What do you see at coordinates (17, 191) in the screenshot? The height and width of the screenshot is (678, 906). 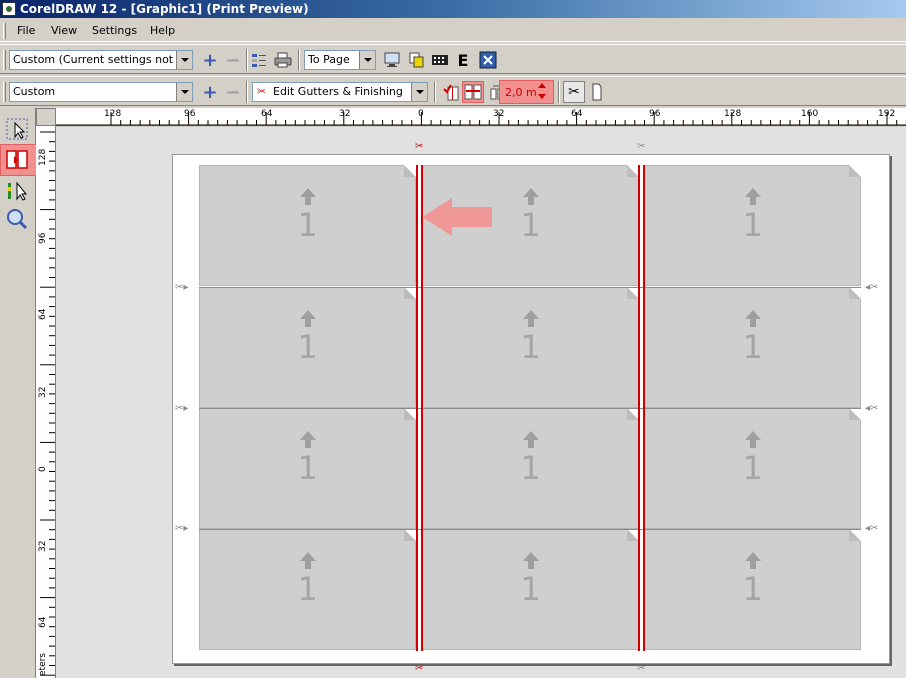 I see `marks-placement-tool` at bounding box center [17, 191].